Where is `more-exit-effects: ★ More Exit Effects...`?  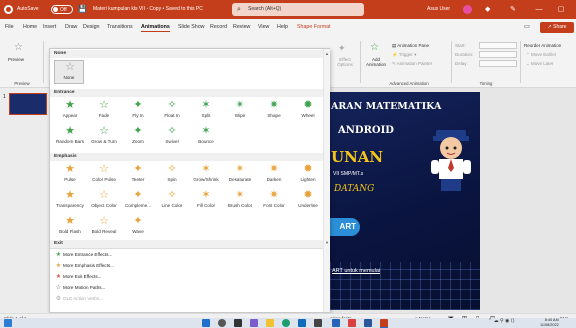 more-exit-effects: ★ More Exit Effects... is located at coordinates (78, 276).